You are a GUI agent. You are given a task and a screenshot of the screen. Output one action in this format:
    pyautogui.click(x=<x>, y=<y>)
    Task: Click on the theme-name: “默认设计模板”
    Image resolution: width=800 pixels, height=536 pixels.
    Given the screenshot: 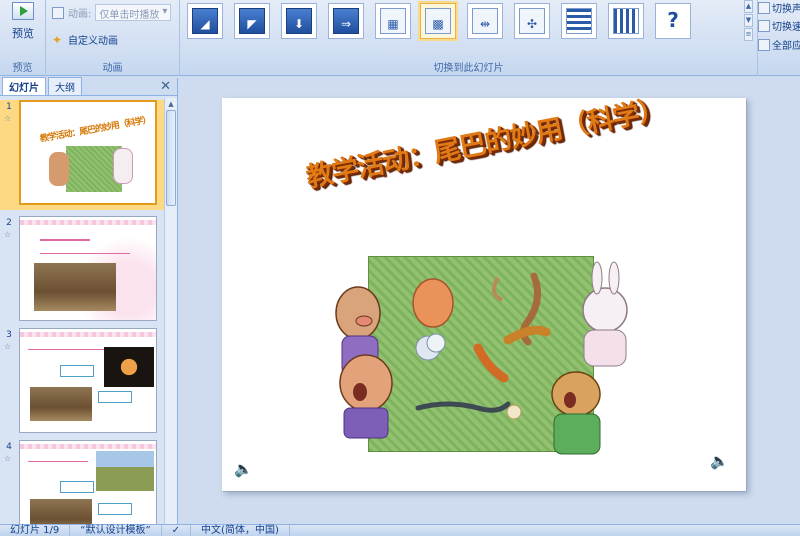 What is the action you would take?
    pyautogui.click(x=116, y=530)
    